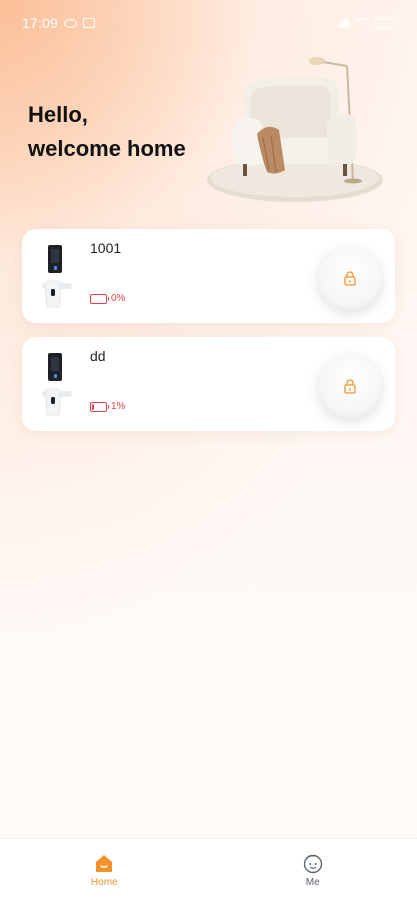 The image size is (417, 900). Describe the element at coordinates (106, 248) in the screenshot. I see `device-name: 1001` at that location.